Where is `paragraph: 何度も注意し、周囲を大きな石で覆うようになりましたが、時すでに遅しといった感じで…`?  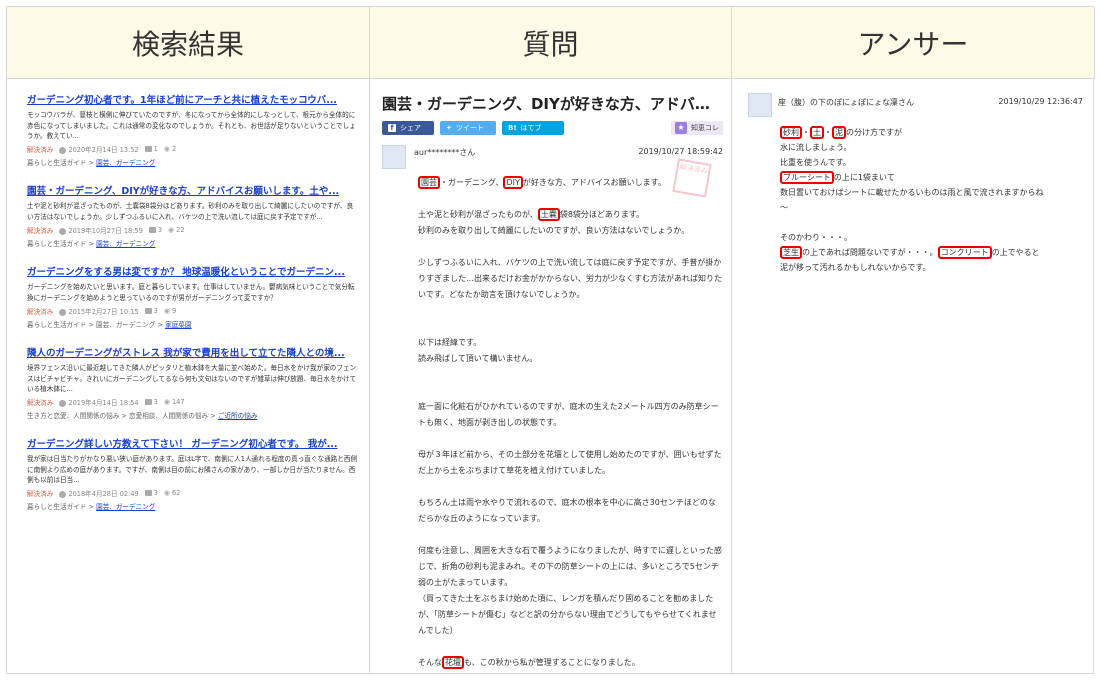
paragraph: 何度も注意し、周囲を大きな石で覆うようになりましたが、時すでに遅しといった感じで… is located at coordinates (570, 566).